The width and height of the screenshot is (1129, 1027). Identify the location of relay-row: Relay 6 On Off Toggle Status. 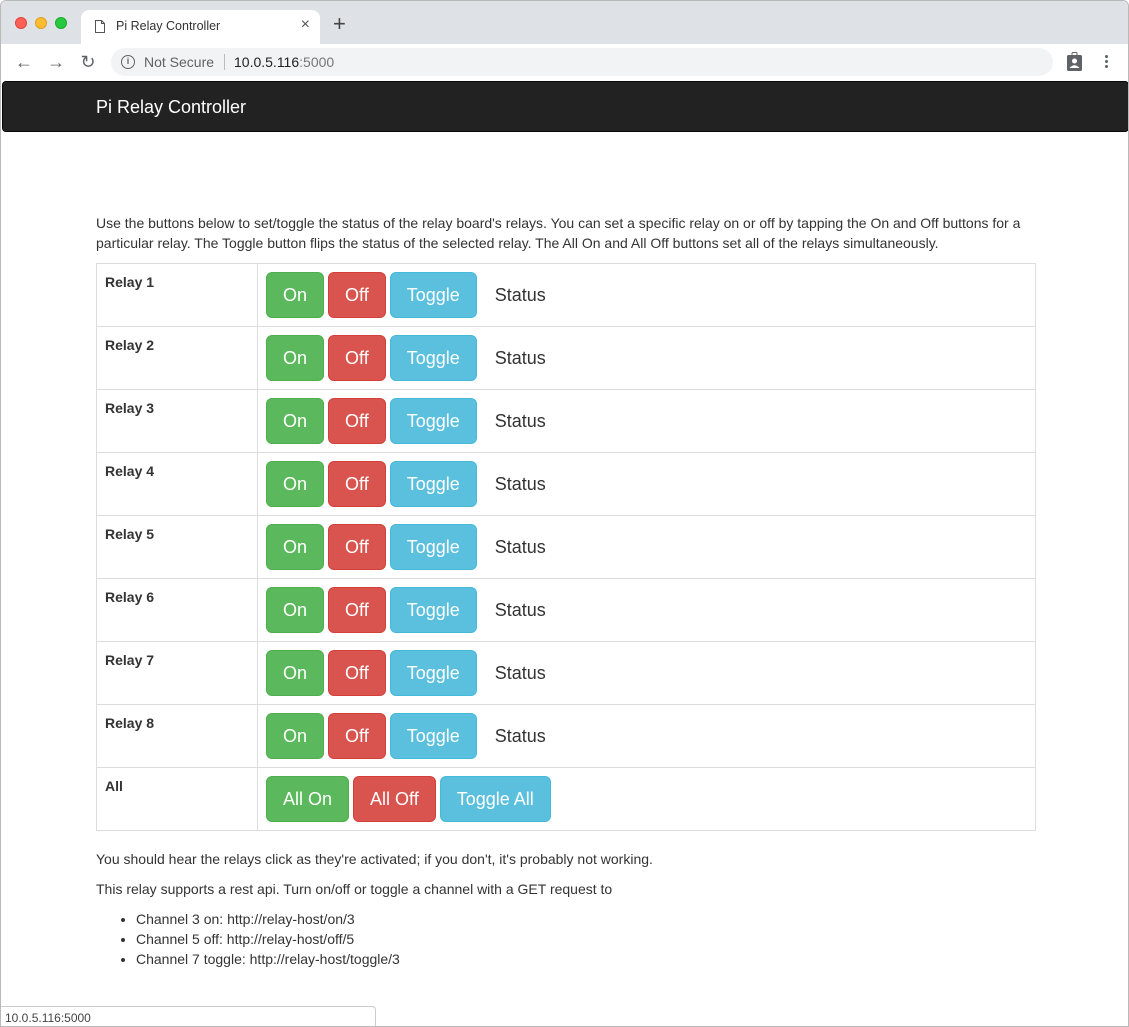
(566, 610).